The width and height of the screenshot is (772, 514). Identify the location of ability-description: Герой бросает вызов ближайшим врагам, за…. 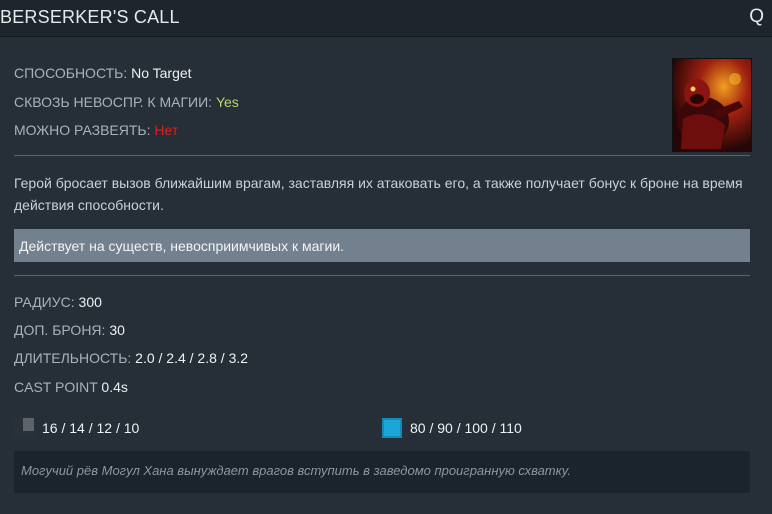
(378, 194).